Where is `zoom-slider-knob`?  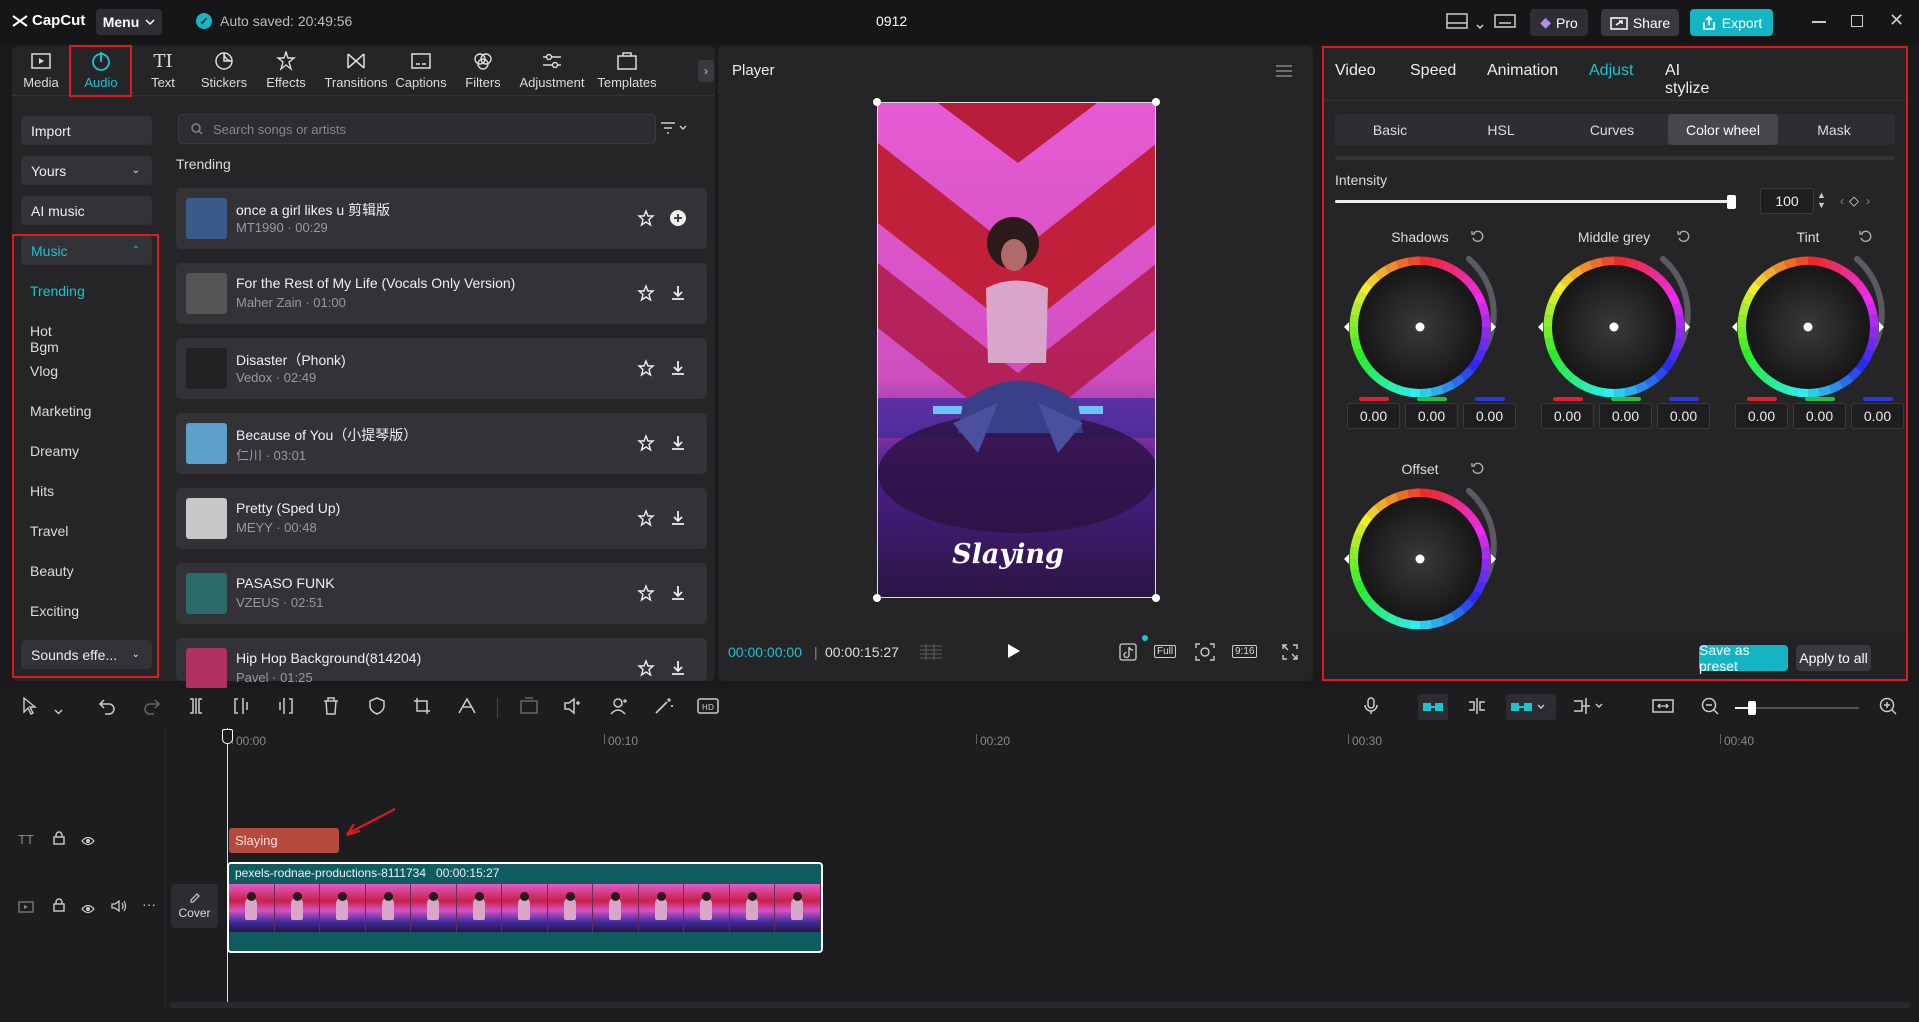
zoom-slider-knob is located at coordinates (1752, 708).